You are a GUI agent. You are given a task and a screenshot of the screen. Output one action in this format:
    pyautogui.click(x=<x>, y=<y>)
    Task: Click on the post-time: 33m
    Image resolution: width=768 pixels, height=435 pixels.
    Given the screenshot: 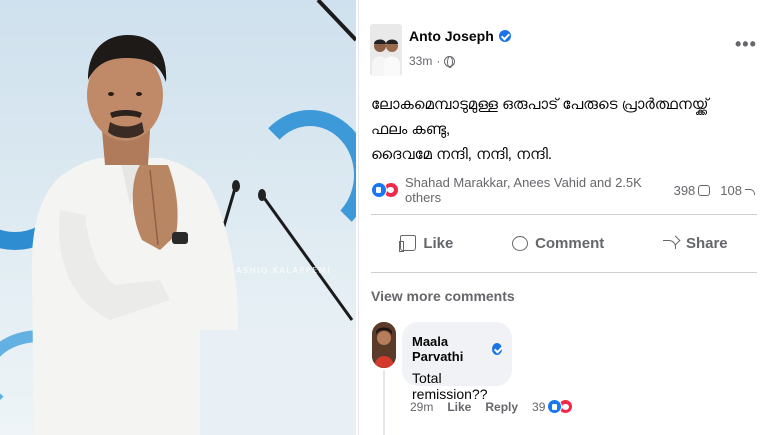 What is the action you would take?
    pyautogui.click(x=420, y=61)
    